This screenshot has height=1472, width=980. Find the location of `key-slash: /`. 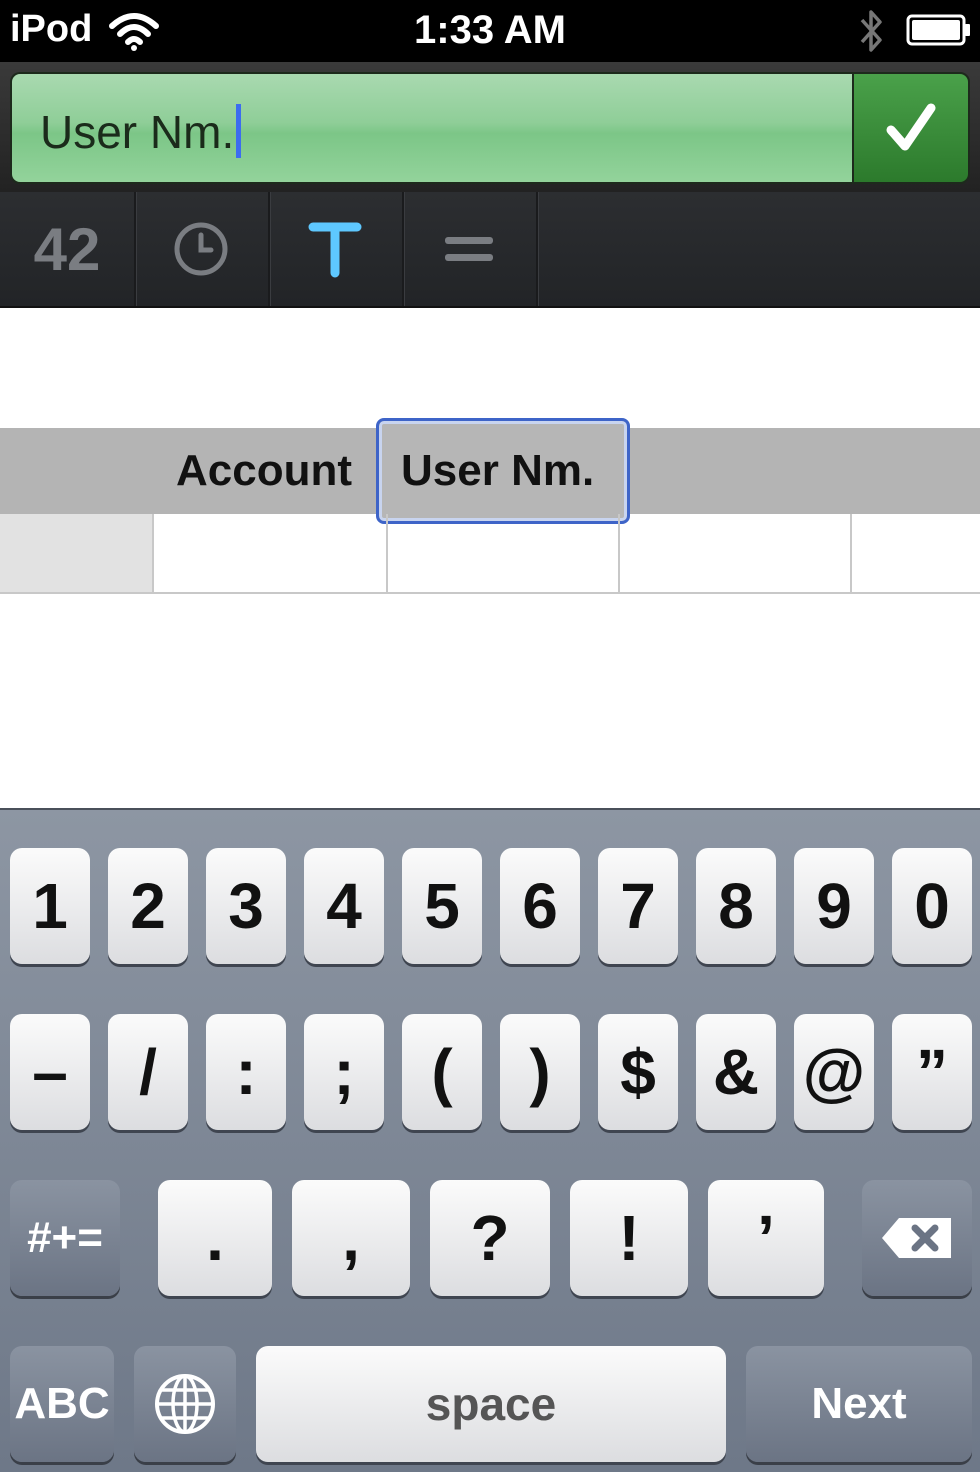

key-slash: / is located at coordinates (148, 1072).